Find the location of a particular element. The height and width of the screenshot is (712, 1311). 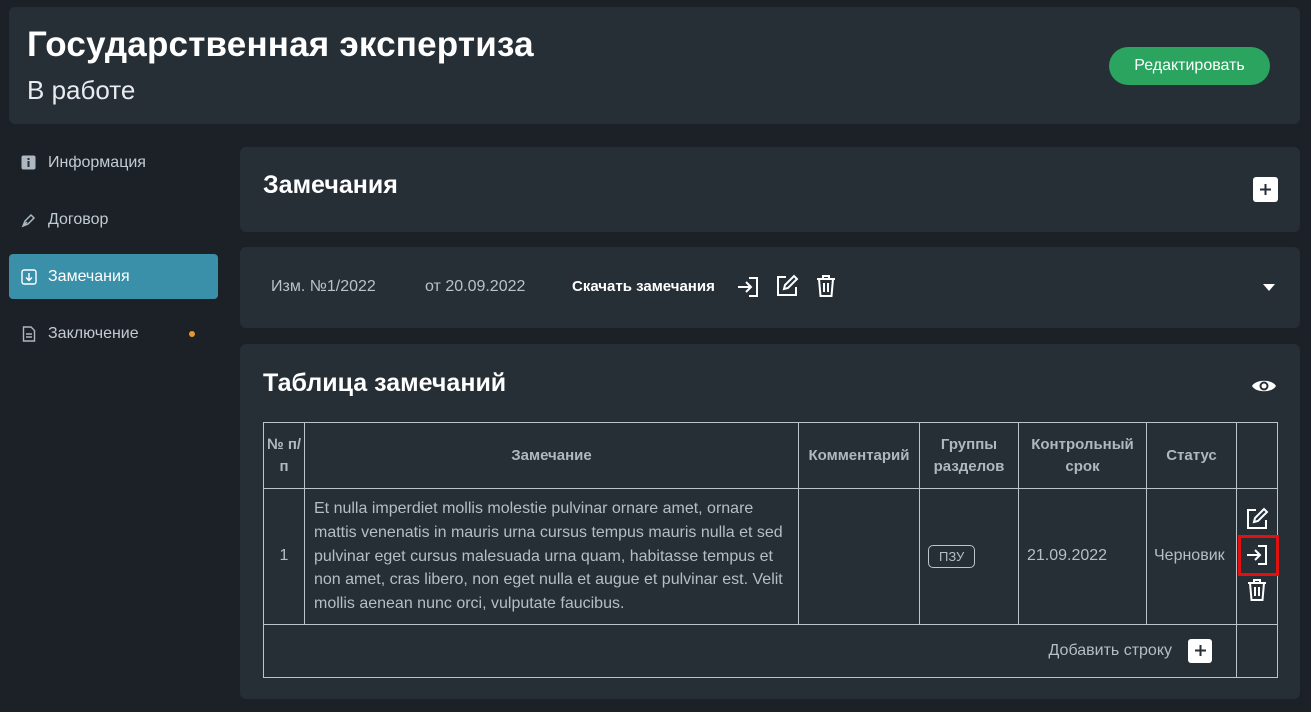

col-remark: Замечание is located at coordinates (551, 455).